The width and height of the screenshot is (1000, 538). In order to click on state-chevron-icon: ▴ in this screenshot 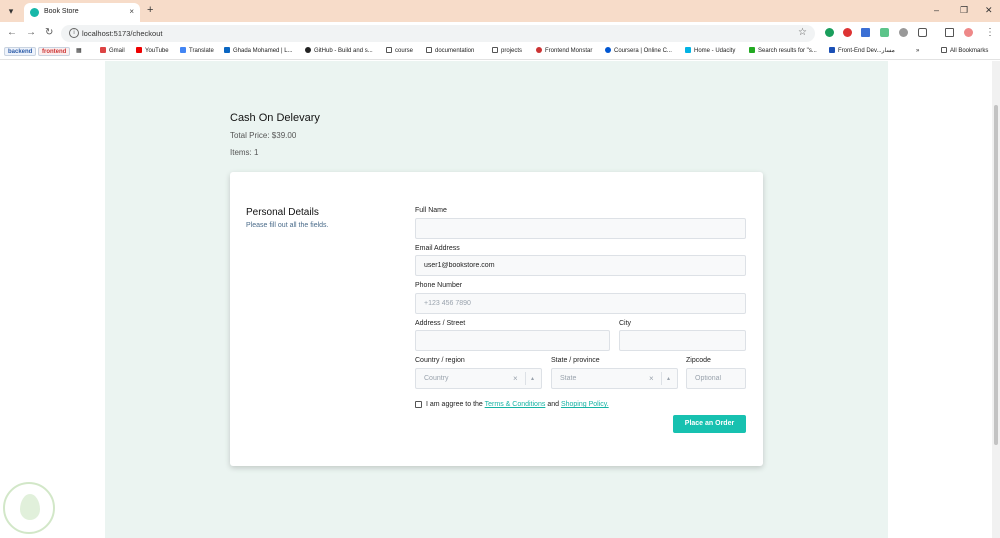, I will do `click(668, 379)`.